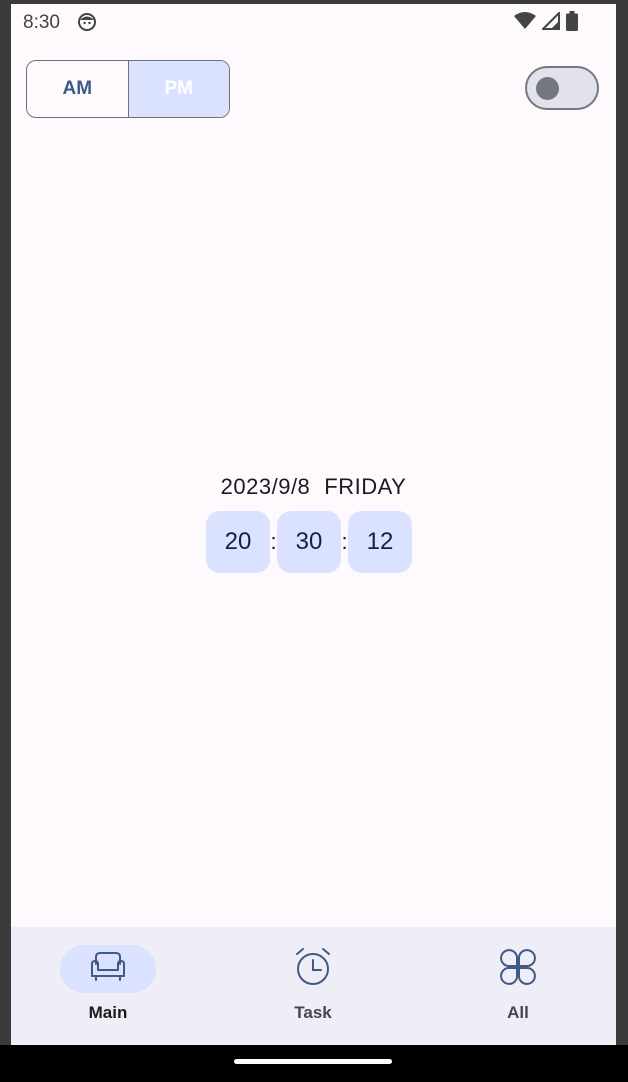 This screenshot has height=1082, width=628. Describe the element at coordinates (313, 1012) in the screenshot. I see `nav-label-task: Task` at that location.